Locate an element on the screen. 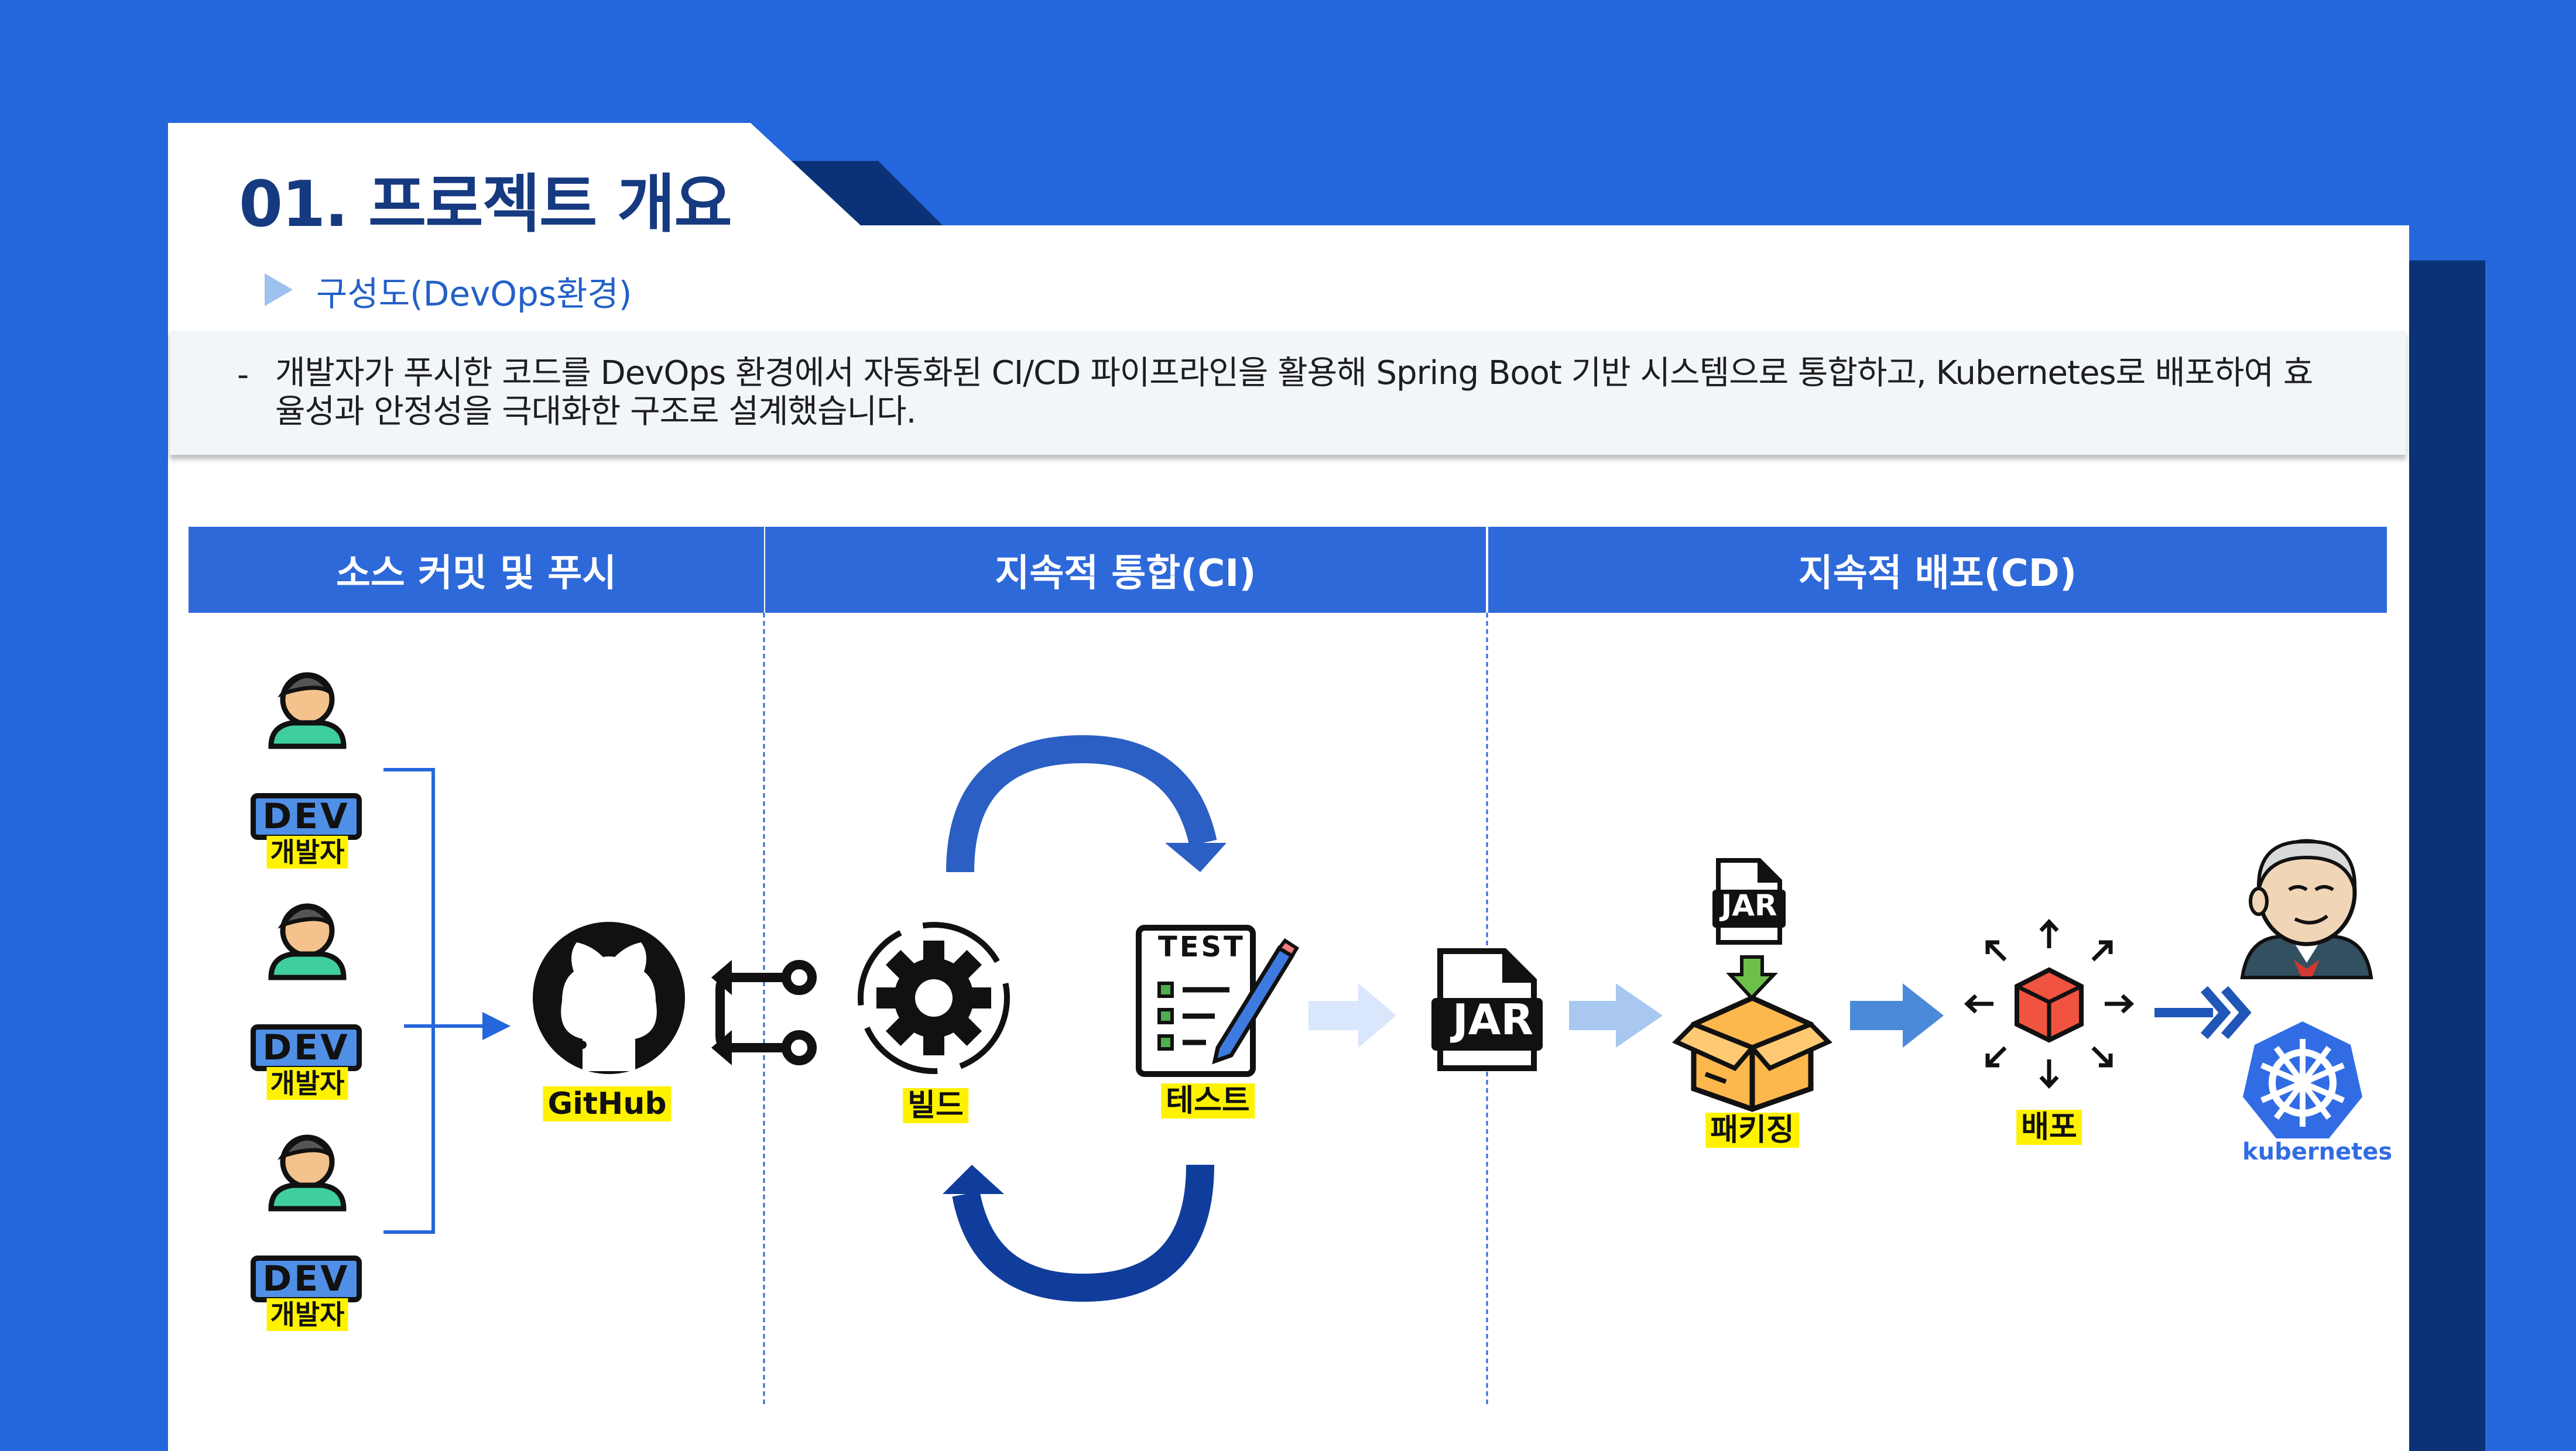 The image size is (2576, 1451). deploy-label-wrap: 배포 is located at coordinates (2049, 1127).